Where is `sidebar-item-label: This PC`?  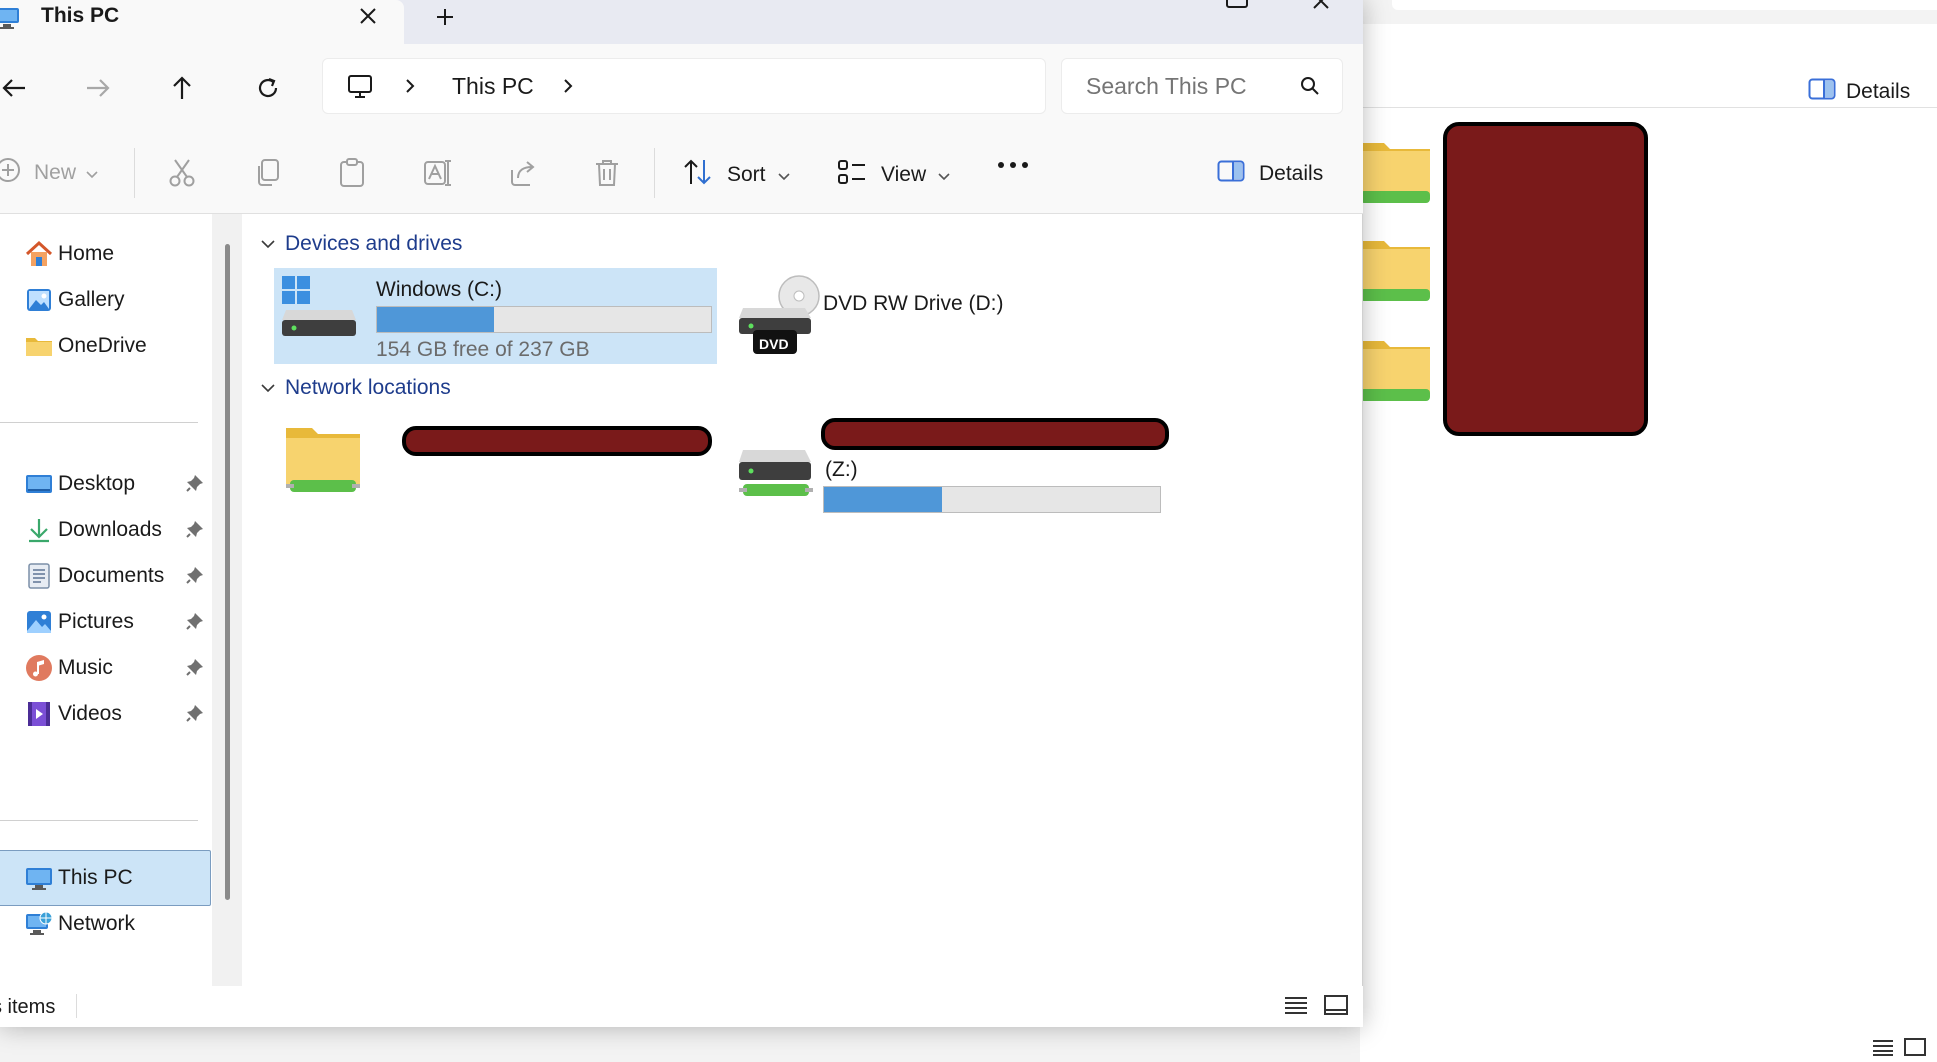 sidebar-item-label: This PC is located at coordinates (95, 877).